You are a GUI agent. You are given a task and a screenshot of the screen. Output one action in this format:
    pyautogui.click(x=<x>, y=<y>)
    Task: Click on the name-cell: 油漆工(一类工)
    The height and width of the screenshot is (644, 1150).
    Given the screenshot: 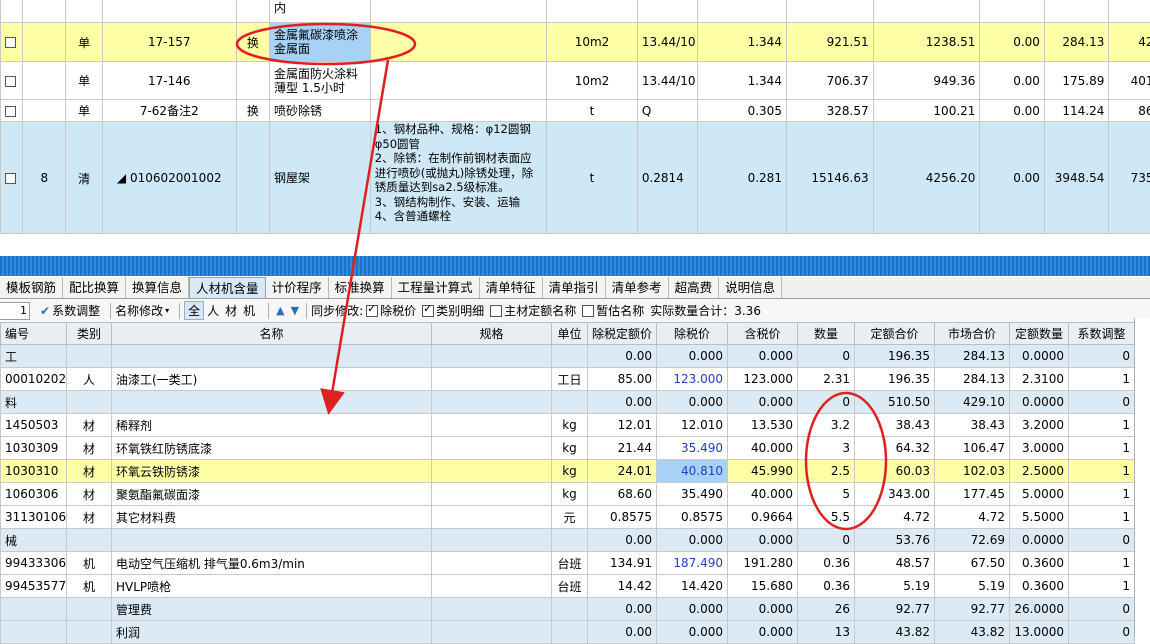 What is the action you would take?
    pyautogui.click(x=272, y=379)
    